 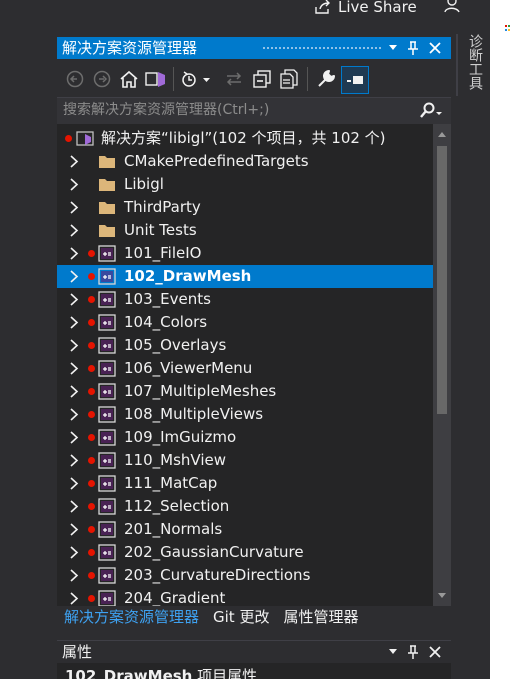 I want to click on properties-window-position-button, so click(x=393, y=652).